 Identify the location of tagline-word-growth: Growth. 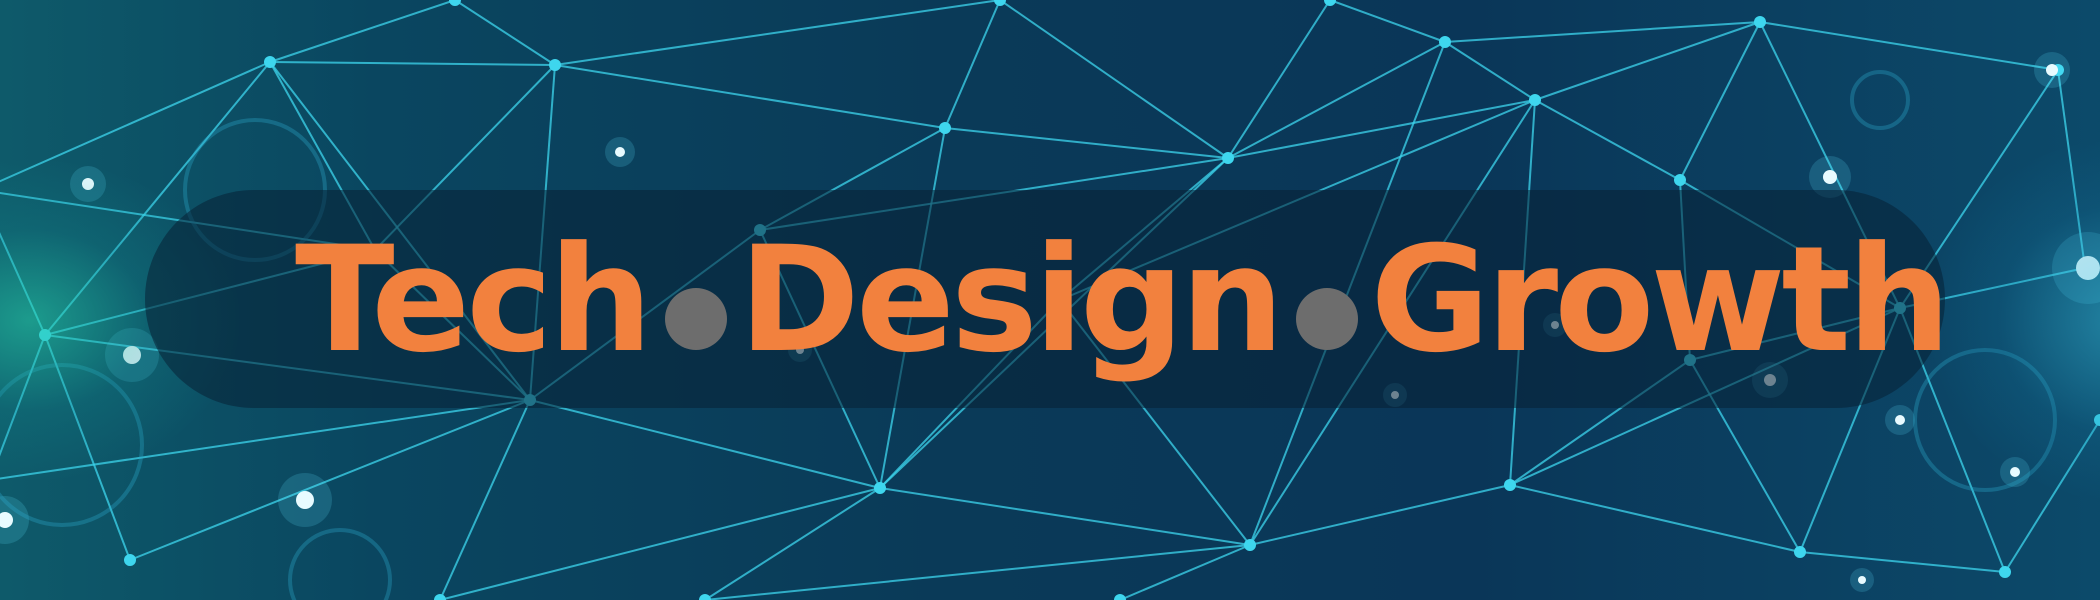
(1660, 300).